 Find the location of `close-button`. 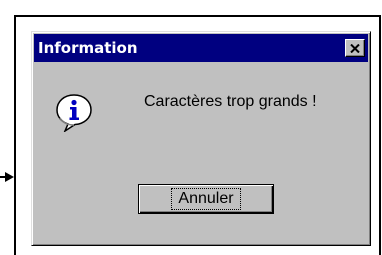

close-button is located at coordinates (355, 48).